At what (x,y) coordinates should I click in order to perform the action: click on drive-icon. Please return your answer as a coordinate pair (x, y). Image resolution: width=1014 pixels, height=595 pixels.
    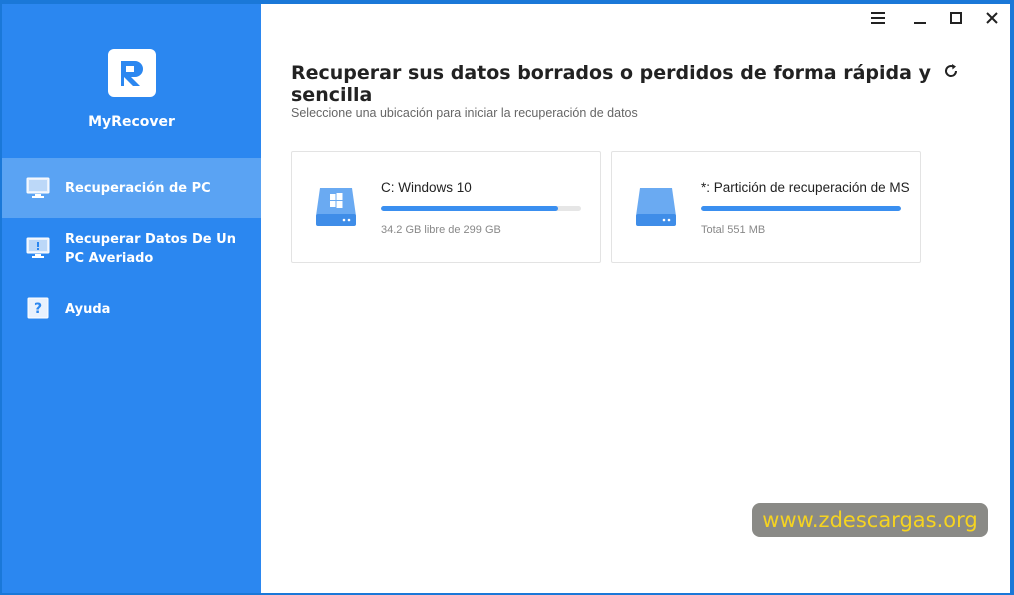
    Looking at the image, I should click on (656, 207).